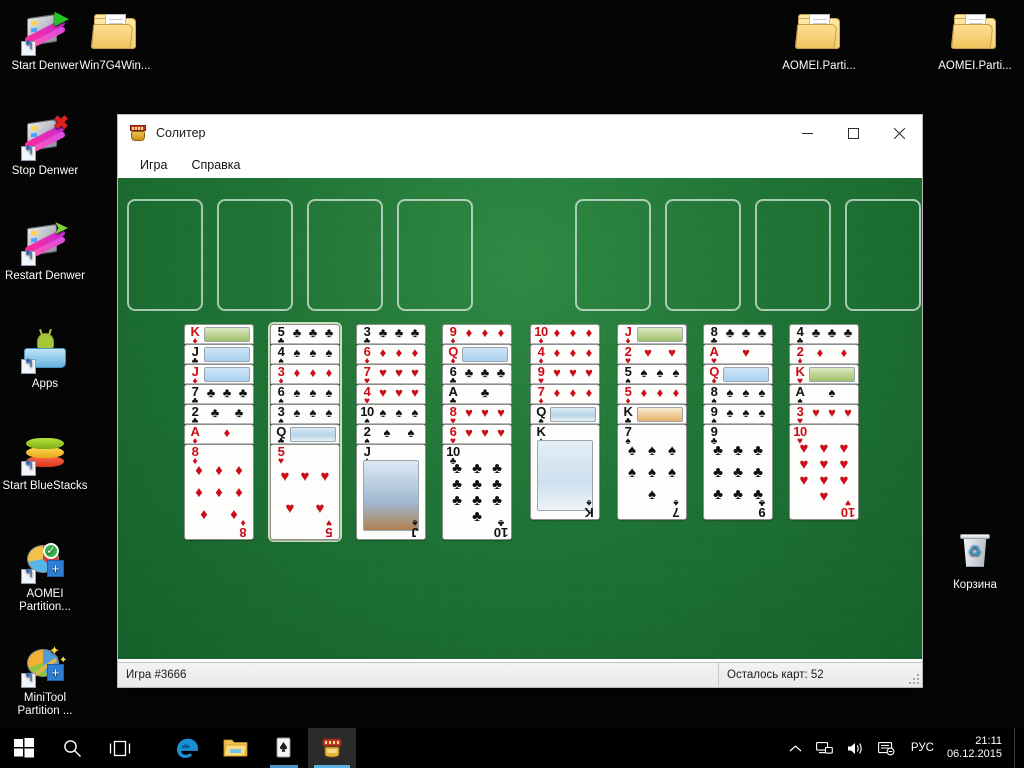  What do you see at coordinates (652, 354) in the screenshot?
I see `card-2-♥: 2 ♥ ♥ ♥` at bounding box center [652, 354].